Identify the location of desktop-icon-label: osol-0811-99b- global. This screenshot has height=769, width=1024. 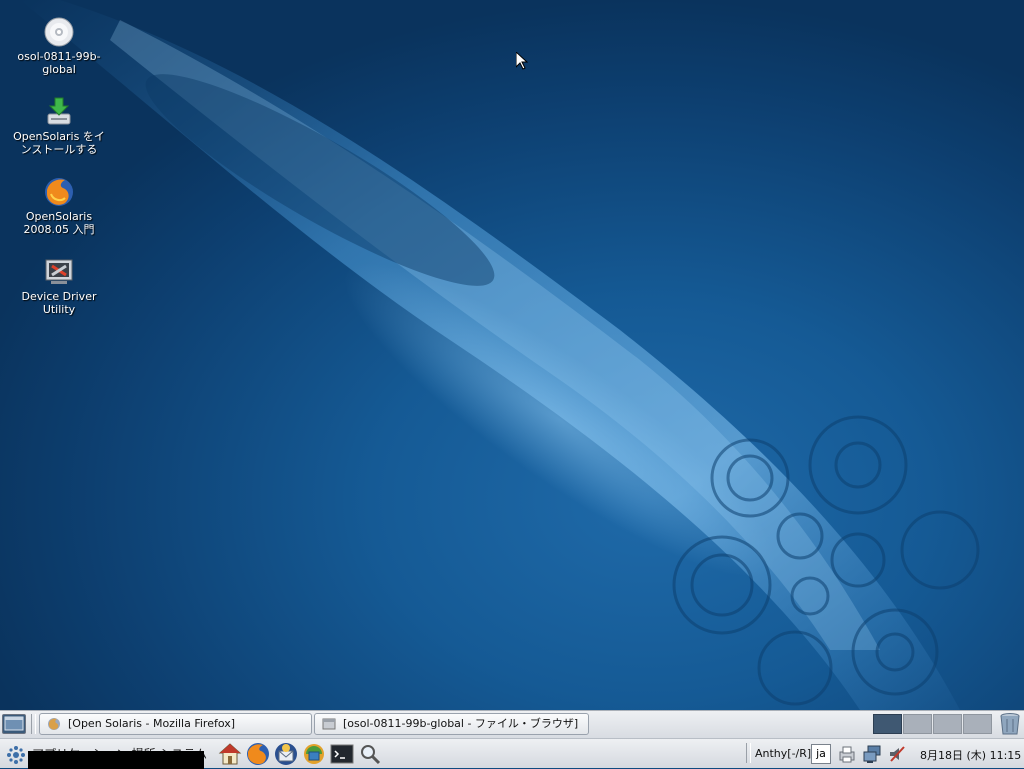
(59, 63).